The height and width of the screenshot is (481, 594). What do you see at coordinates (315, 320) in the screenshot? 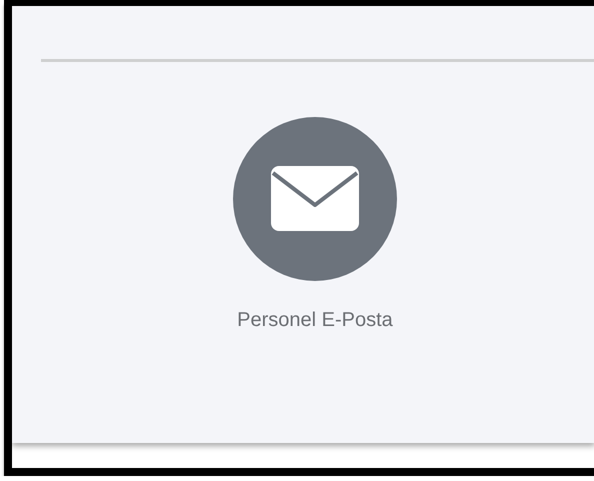
I see `tile-label: Personel E-Posta` at bounding box center [315, 320].